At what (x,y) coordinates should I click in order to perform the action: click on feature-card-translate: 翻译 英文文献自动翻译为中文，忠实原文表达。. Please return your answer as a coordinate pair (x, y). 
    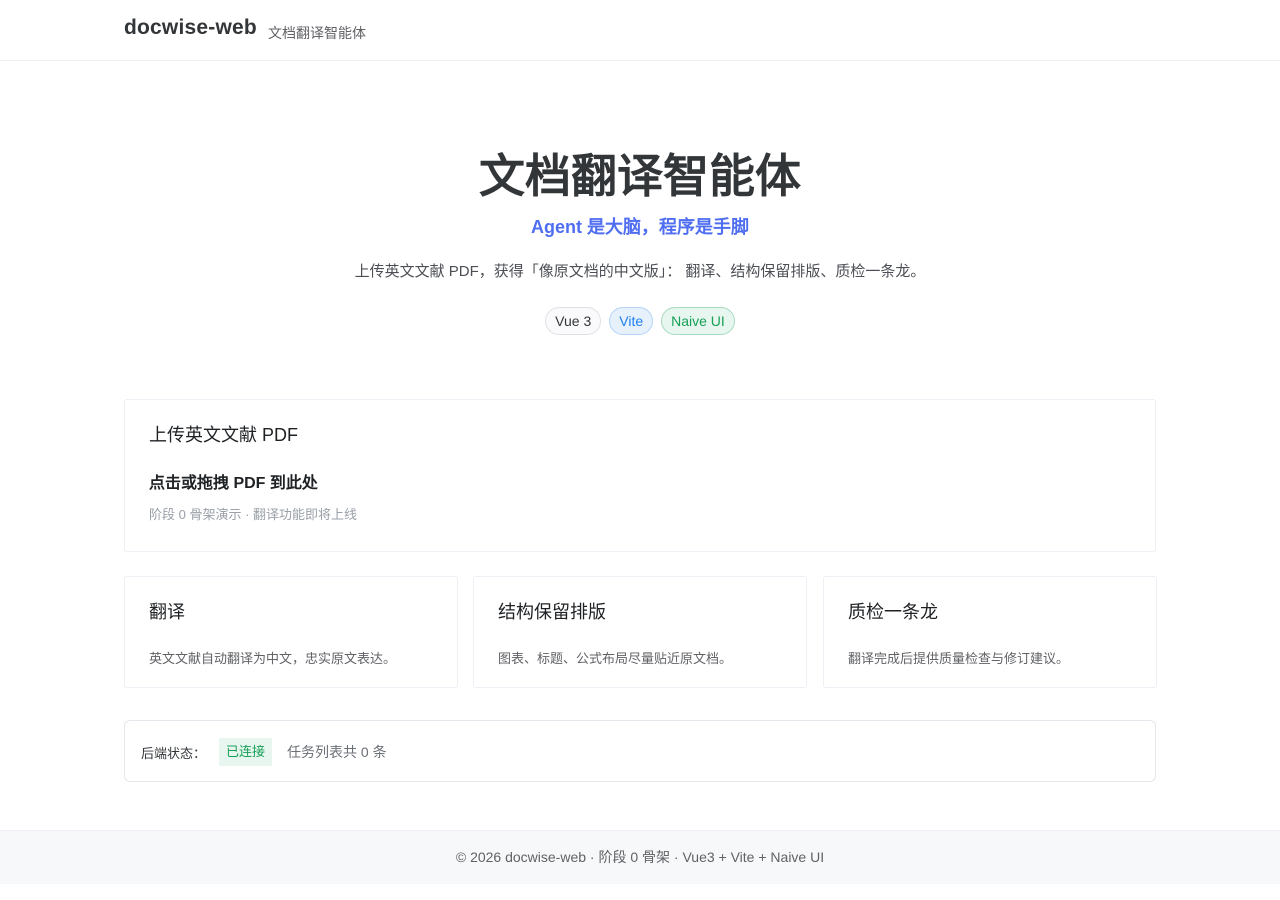
    Looking at the image, I should click on (291, 632).